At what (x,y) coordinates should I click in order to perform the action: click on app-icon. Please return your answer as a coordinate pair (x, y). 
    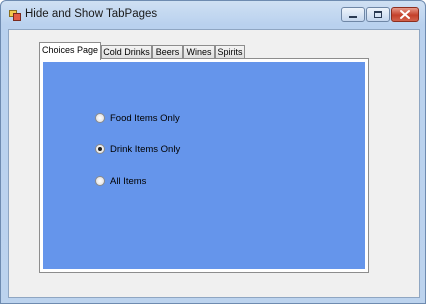
    Looking at the image, I should click on (15, 15).